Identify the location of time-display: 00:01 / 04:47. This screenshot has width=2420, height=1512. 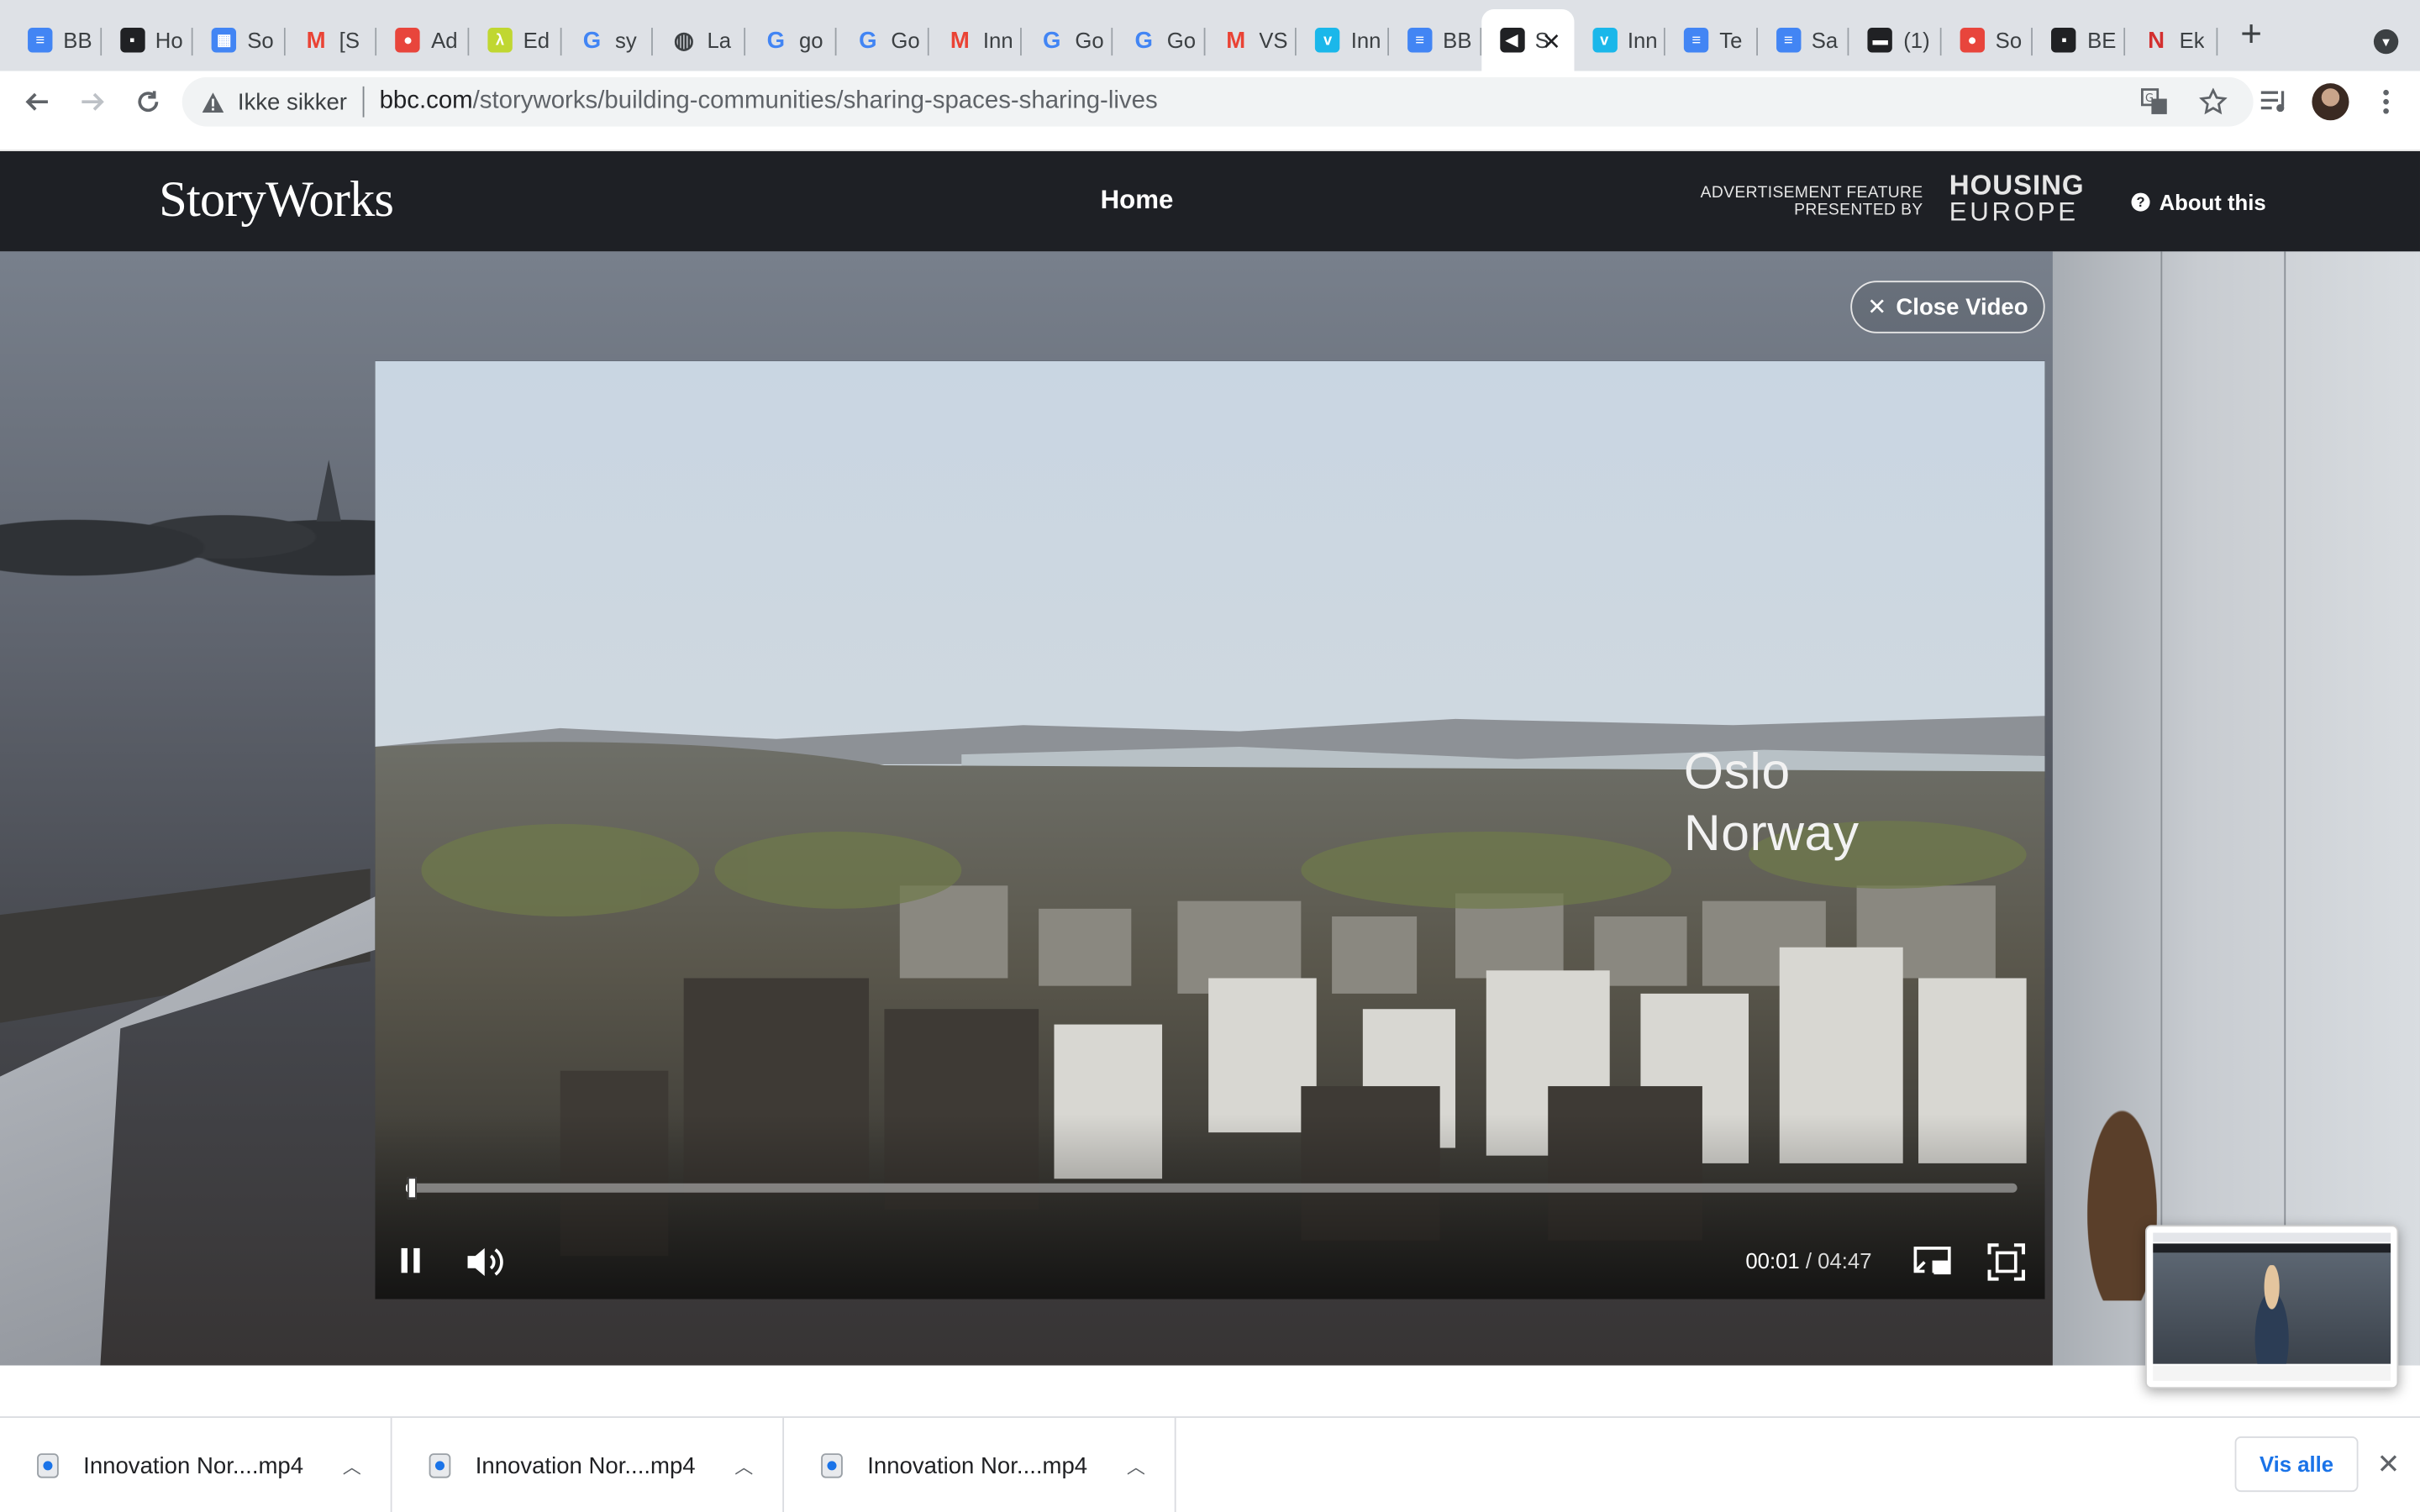
(1808, 1260).